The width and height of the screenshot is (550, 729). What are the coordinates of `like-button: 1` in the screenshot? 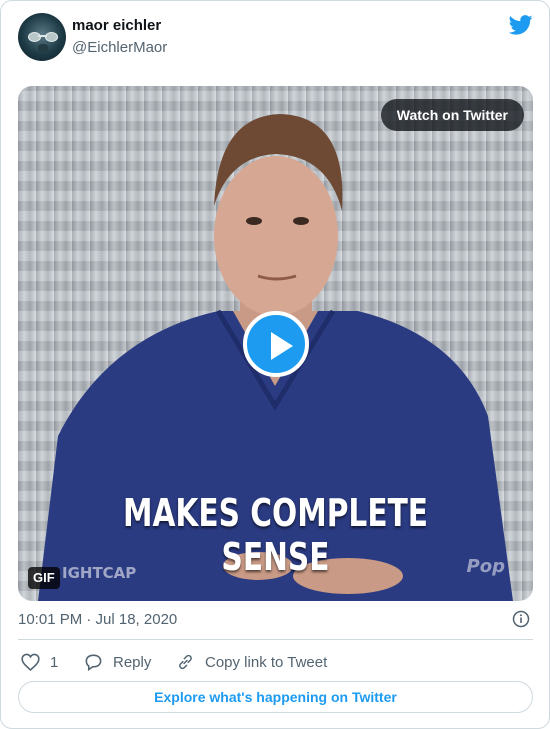 It's located at (39, 662).